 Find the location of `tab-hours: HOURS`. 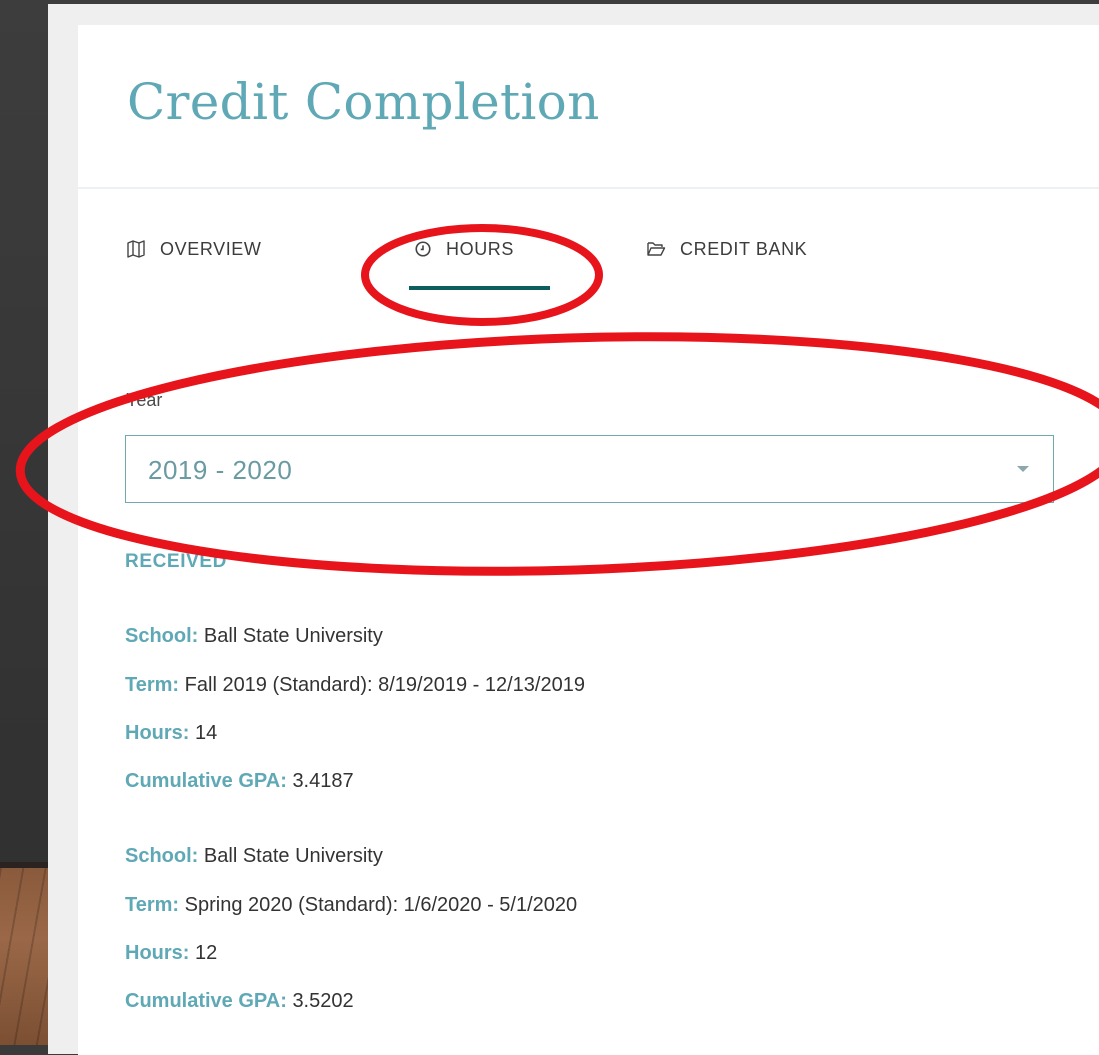

tab-hours: HOURS is located at coordinates (464, 249).